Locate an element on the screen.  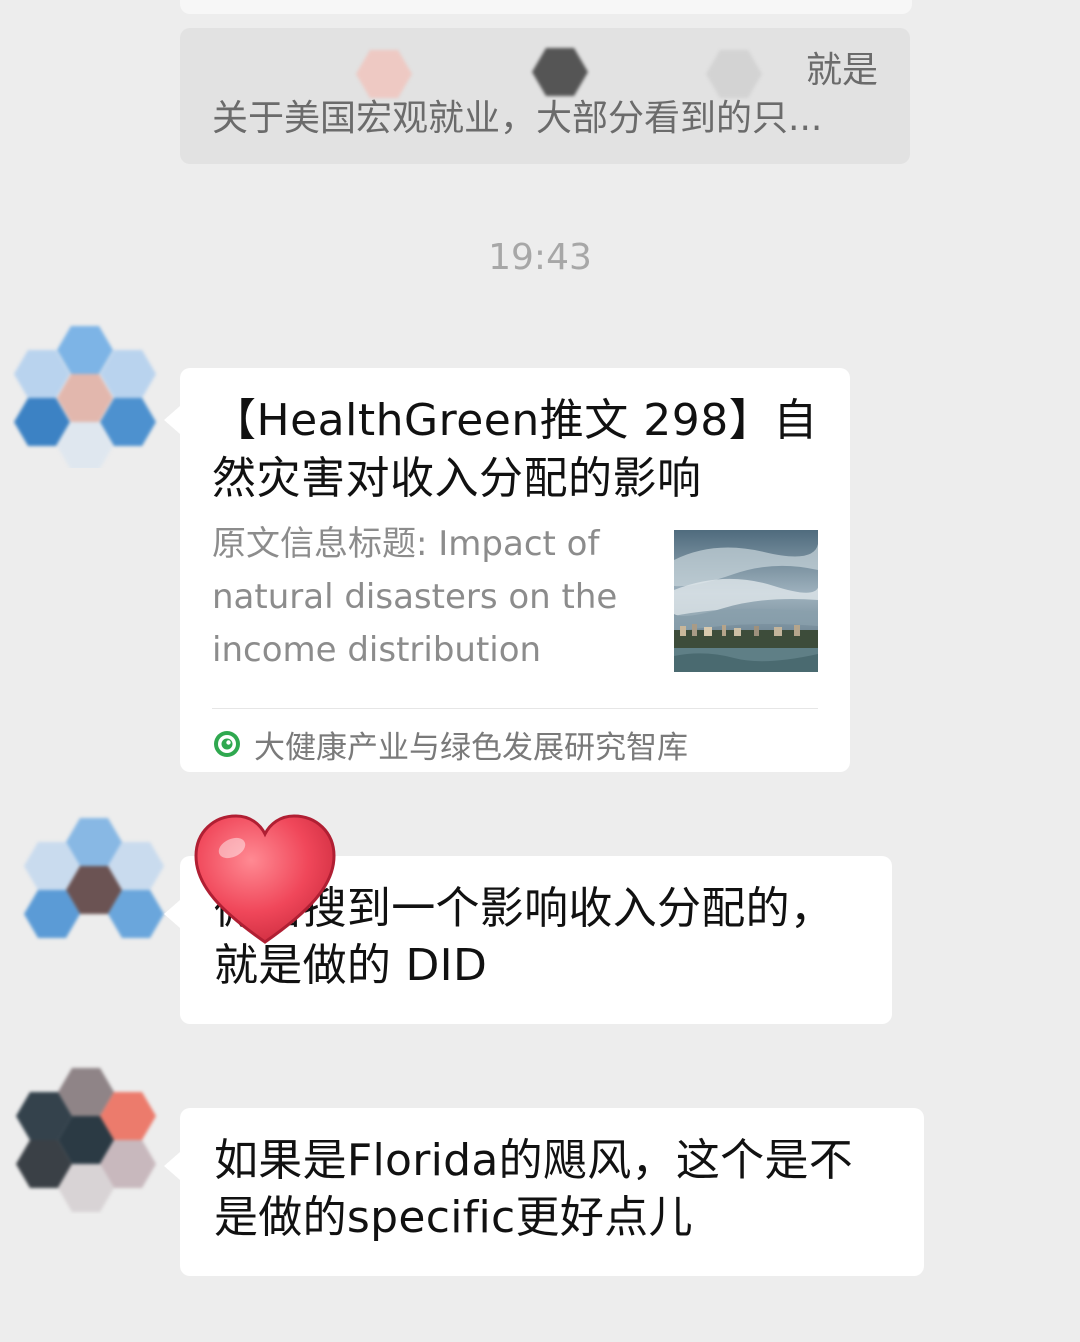
article-source-name: 大健康产业与绿色发展研究智库 is located at coordinates (471, 747).